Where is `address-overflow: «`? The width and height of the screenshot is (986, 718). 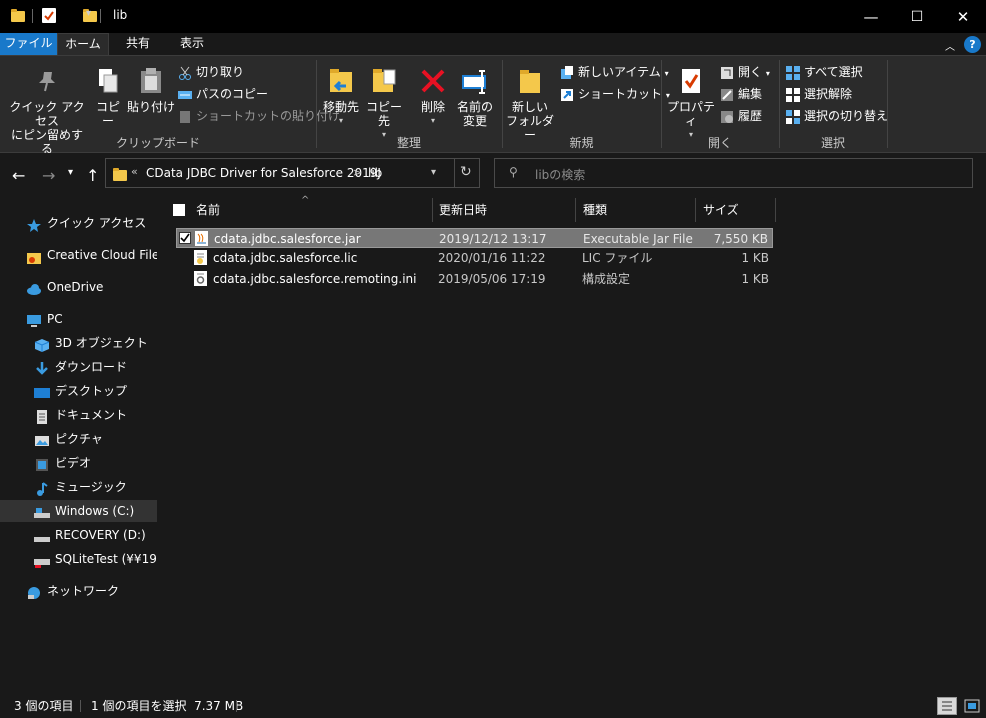 address-overflow: « is located at coordinates (134, 171).